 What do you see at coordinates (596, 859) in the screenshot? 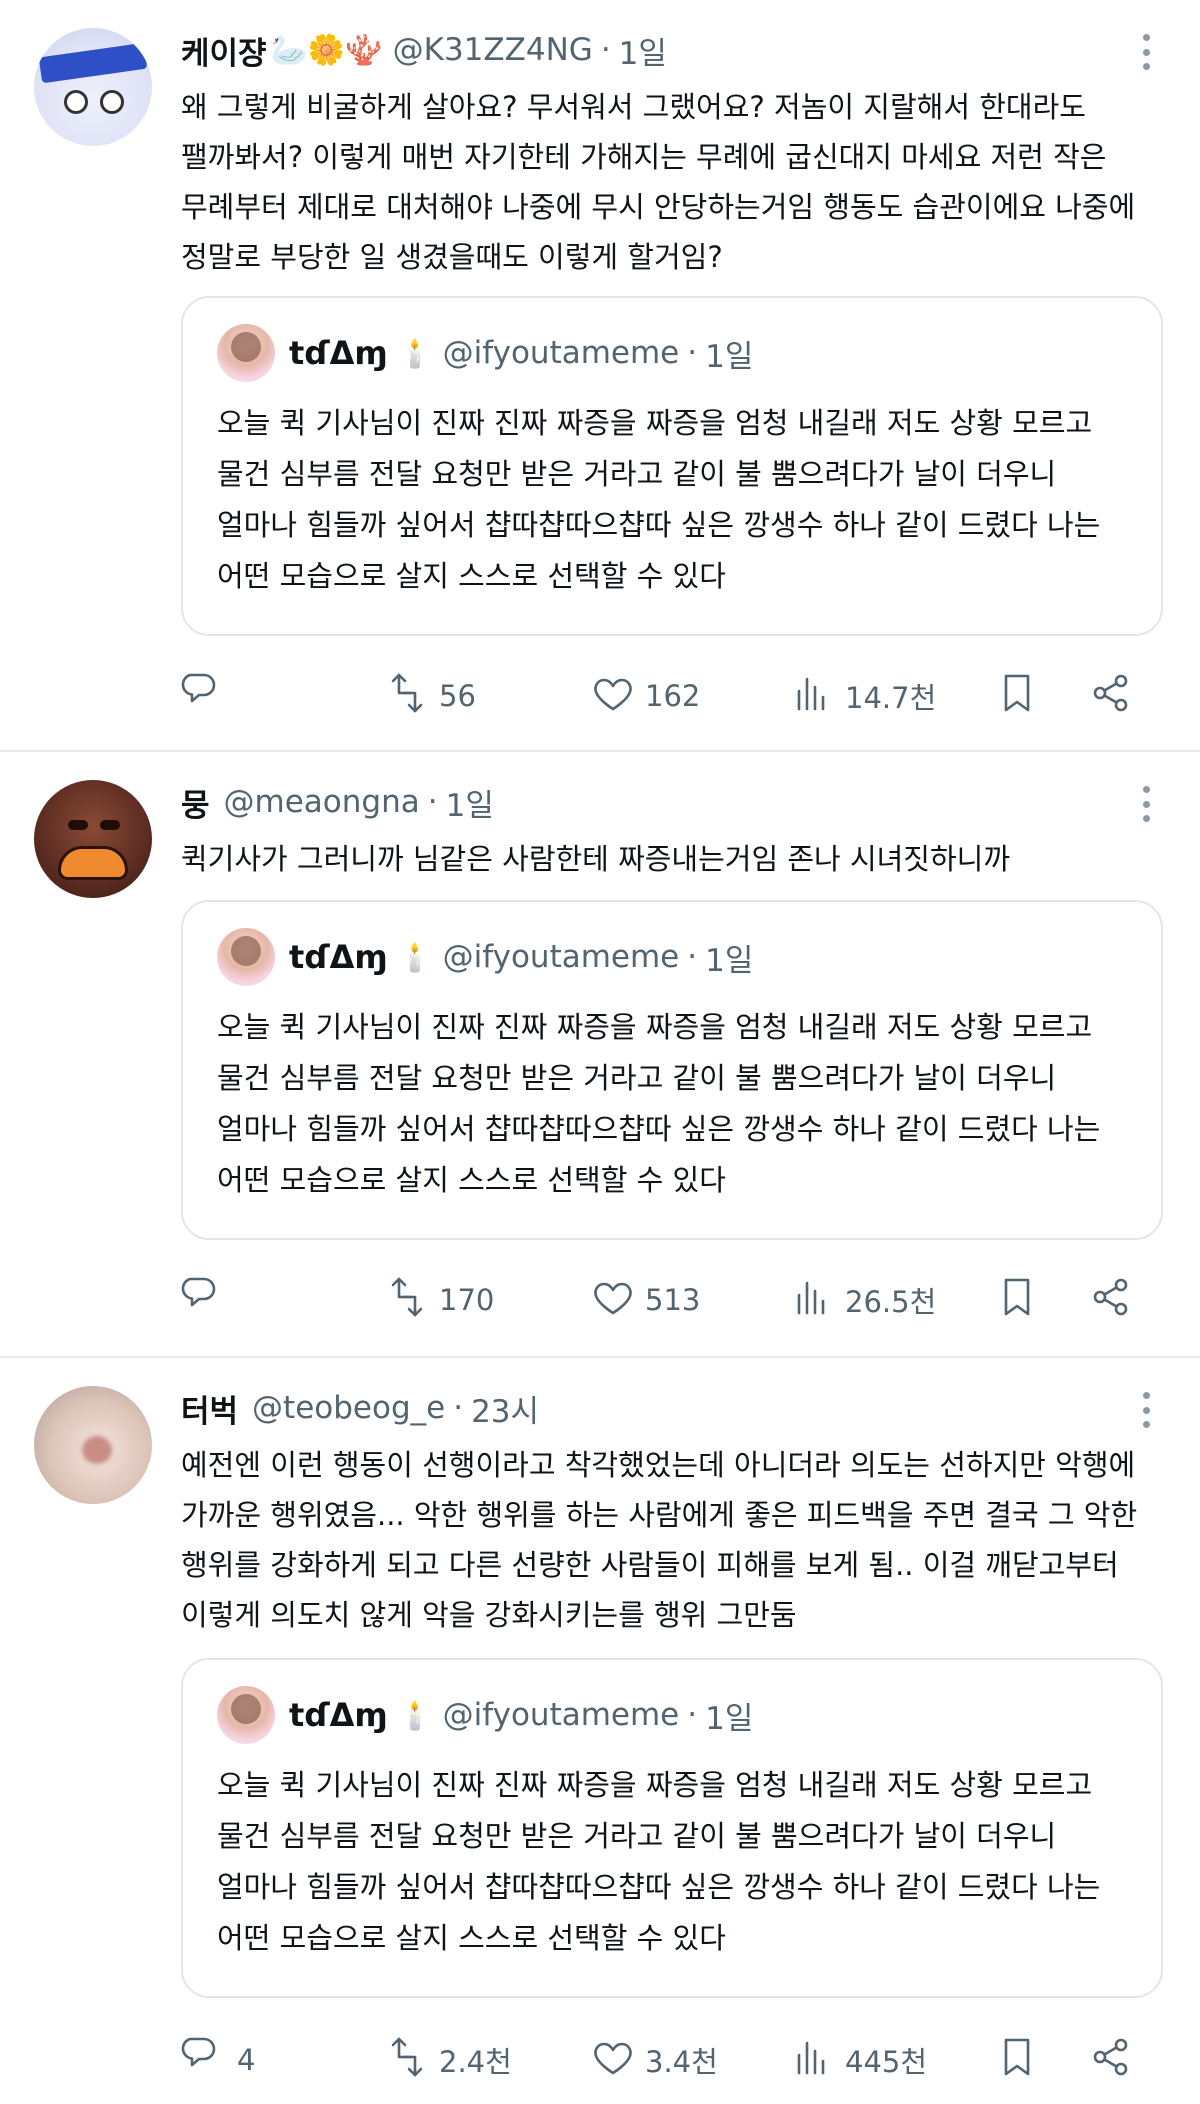
I see `tweet-text: 퀵기사가 그러니까 님같은 사람한테 짜증내는거임 존나 시녀짓하니까` at bounding box center [596, 859].